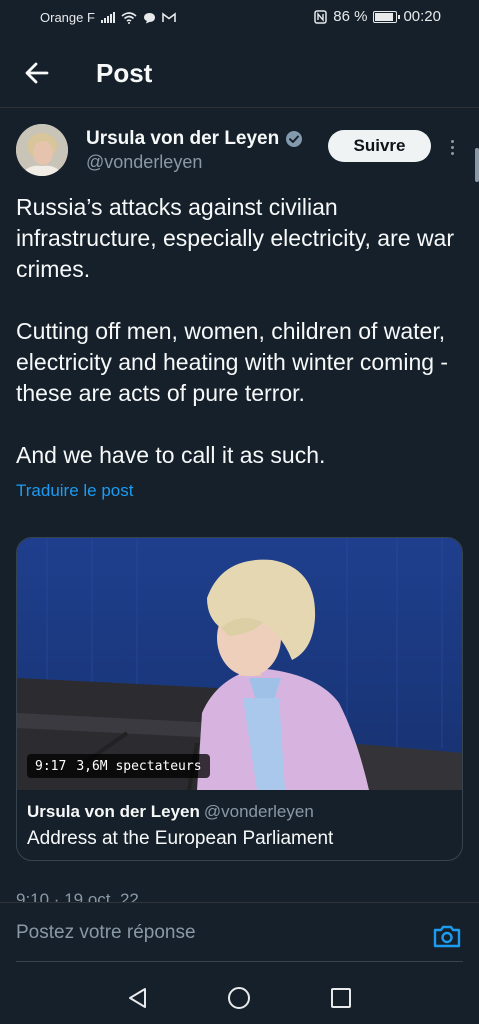 This screenshot has width=479, height=1024. Describe the element at coordinates (379, 146) in the screenshot. I see `follow-button: Suivre` at that location.